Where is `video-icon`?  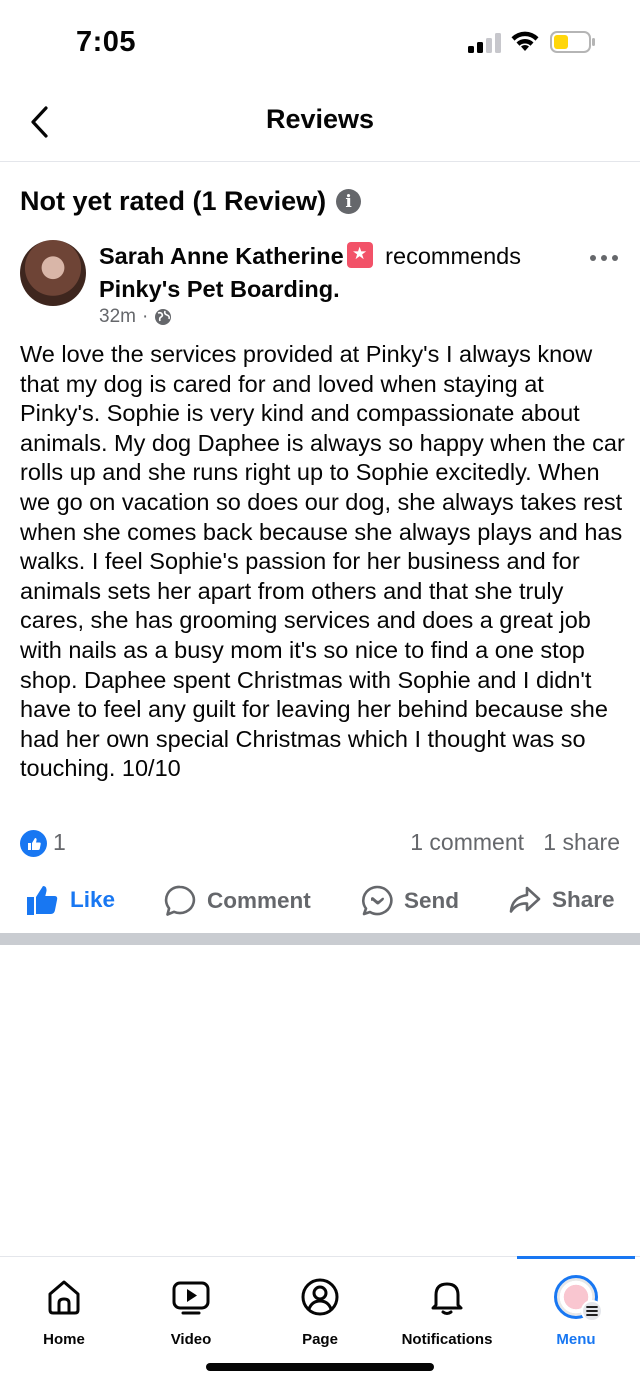 video-icon is located at coordinates (191, 1298).